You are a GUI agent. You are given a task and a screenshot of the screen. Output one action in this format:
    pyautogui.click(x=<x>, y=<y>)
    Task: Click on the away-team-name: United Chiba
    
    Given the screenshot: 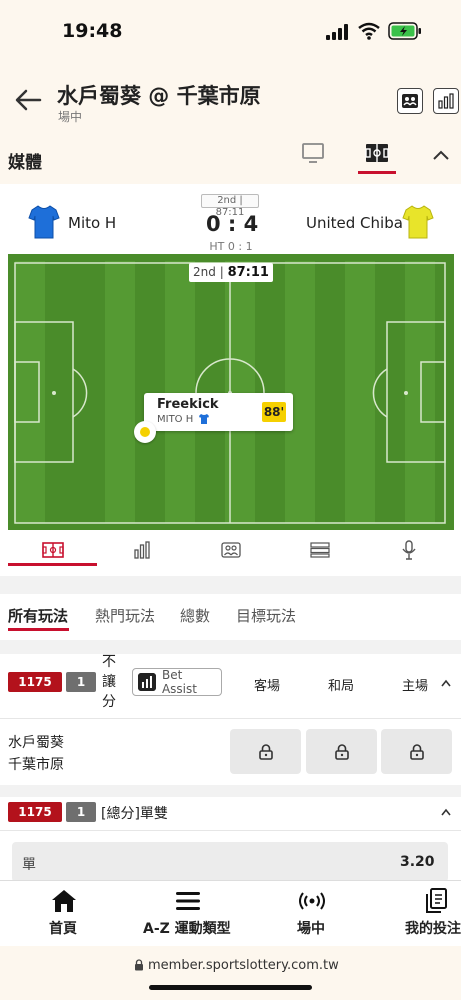 What is the action you would take?
    pyautogui.click(x=354, y=223)
    